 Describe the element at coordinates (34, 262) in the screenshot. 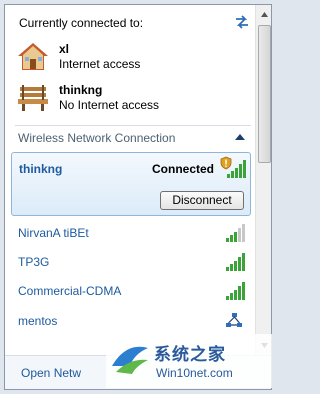

I see `network-name: TP3G` at that location.